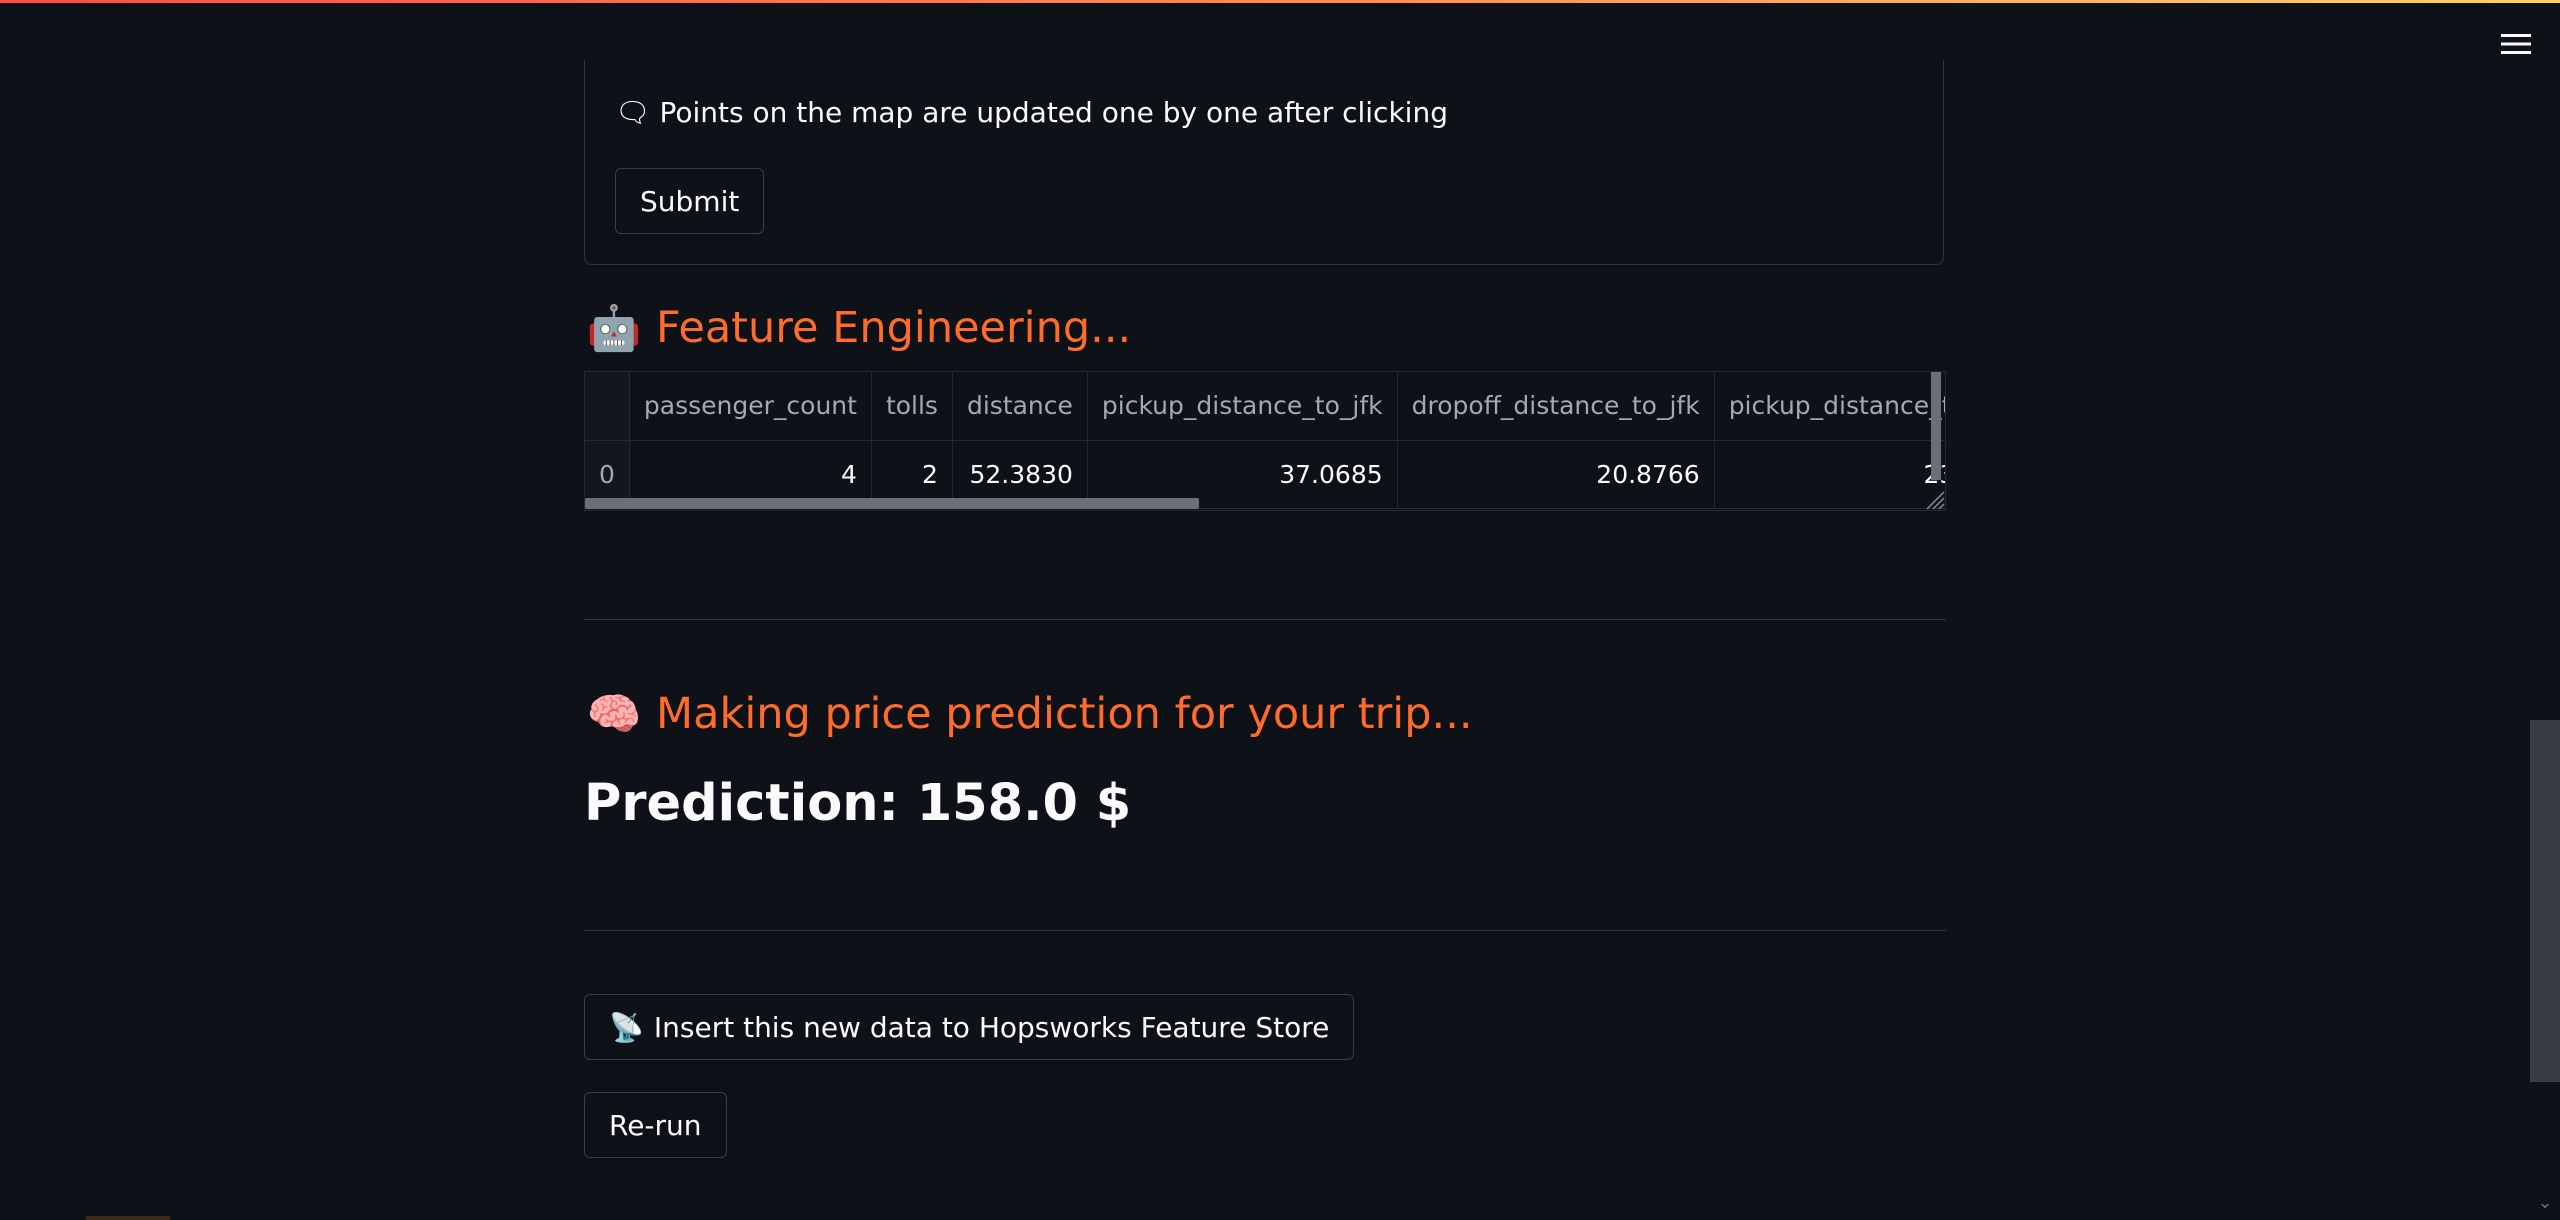  What do you see at coordinates (655, 1125) in the screenshot?
I see `rerun-button: Re-run` at bounding box center [655, 1125].